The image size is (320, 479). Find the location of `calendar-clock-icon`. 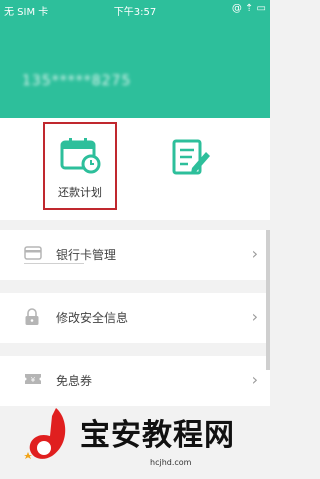

calendar-clock-icon is located at coordinates (80, 157).